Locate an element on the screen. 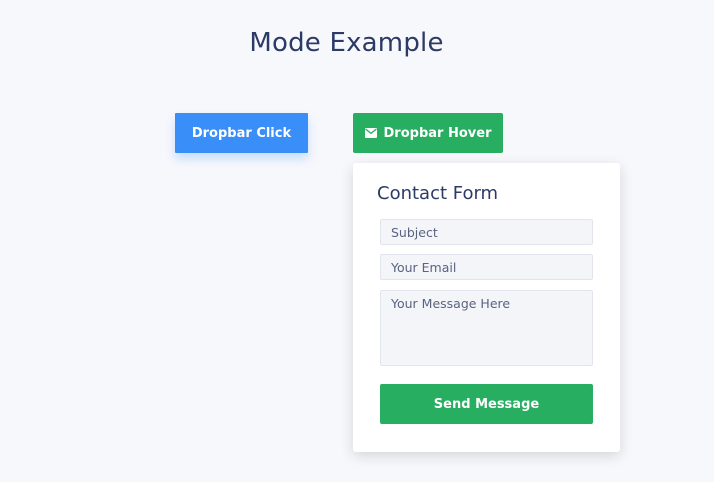 The height and width of the screenshot is (482, 714). dropbar-hover-label: Dropbar Hover is located at coordinates (437, 133).